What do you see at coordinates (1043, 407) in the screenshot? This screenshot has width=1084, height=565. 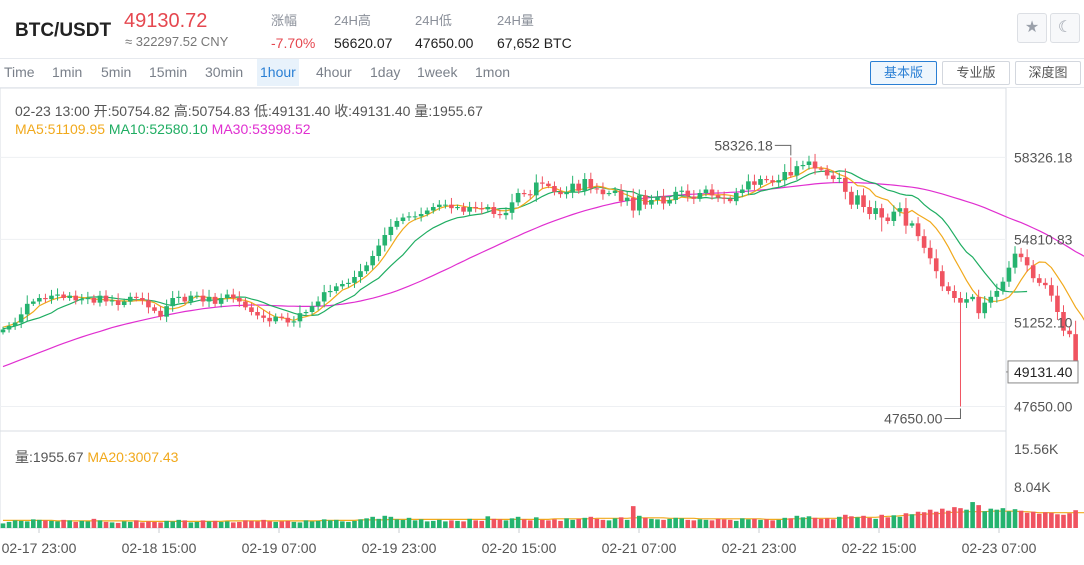 I see `price-tick-label: 47650.00` at bounding box center [1043, 407].